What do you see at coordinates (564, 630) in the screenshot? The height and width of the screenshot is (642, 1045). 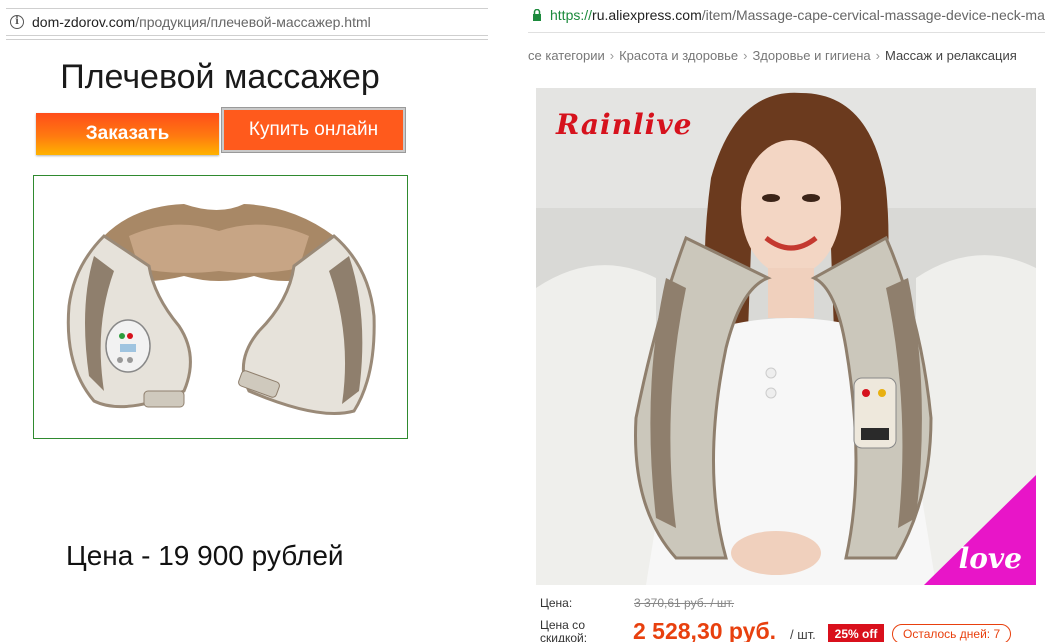 I see `discount-price-label: Цена со скидкой:` at bounding box center [564, 630].